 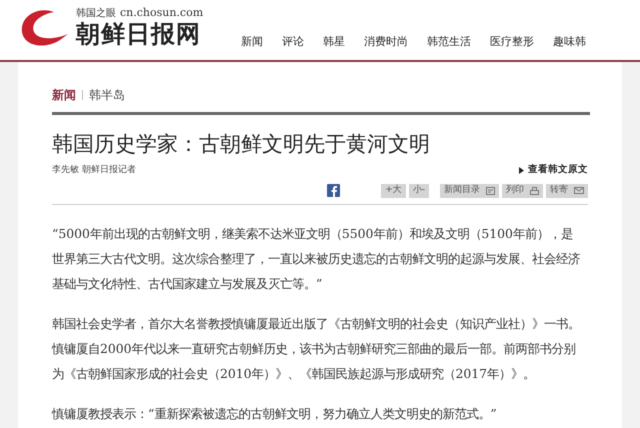 What do you see at coordinates (252, 42) in the screenshot?
I see `nav-link: 新闻` at bounding box center [252, 42].